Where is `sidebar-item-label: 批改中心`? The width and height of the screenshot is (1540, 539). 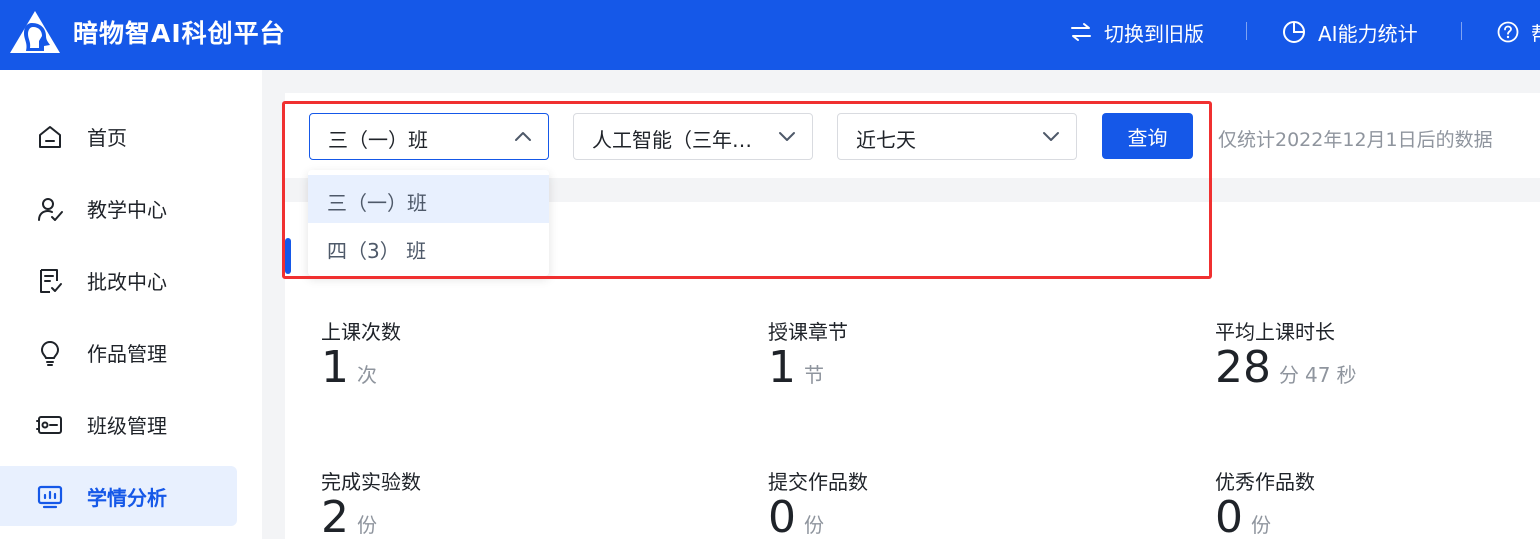 sidebar-item-label: 批改中心 is located at coordinates (127, 281).